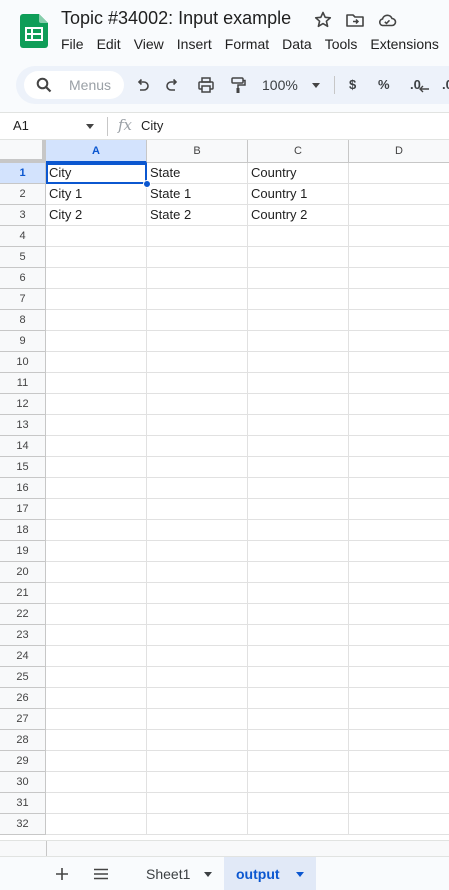  I want to click on cloud-saved-icon, so click(387, 20).